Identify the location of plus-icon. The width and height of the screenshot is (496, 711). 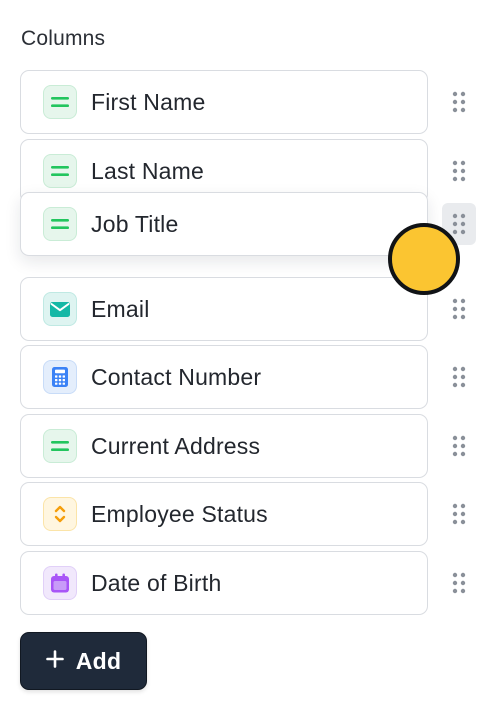
(54, 661).